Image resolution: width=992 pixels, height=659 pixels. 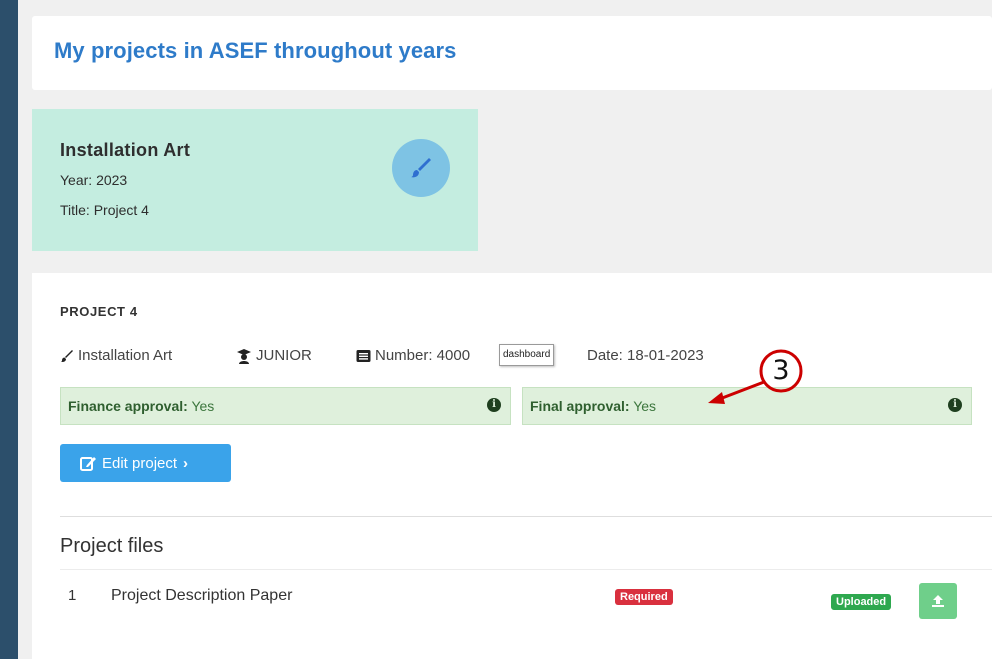 What do you see at coordinates (88, 464) in the screenshot?
I see `edit-icon` at bounding box center [88, 464].